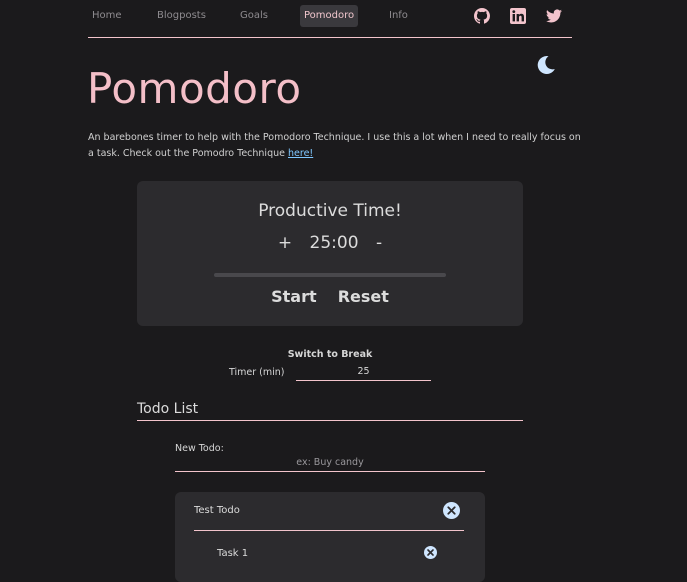 The height and width of the screenshot is (582, 687). Describe the element at coordinates (285, 243) in the screenshot. I see `increment-button: +` at that location.